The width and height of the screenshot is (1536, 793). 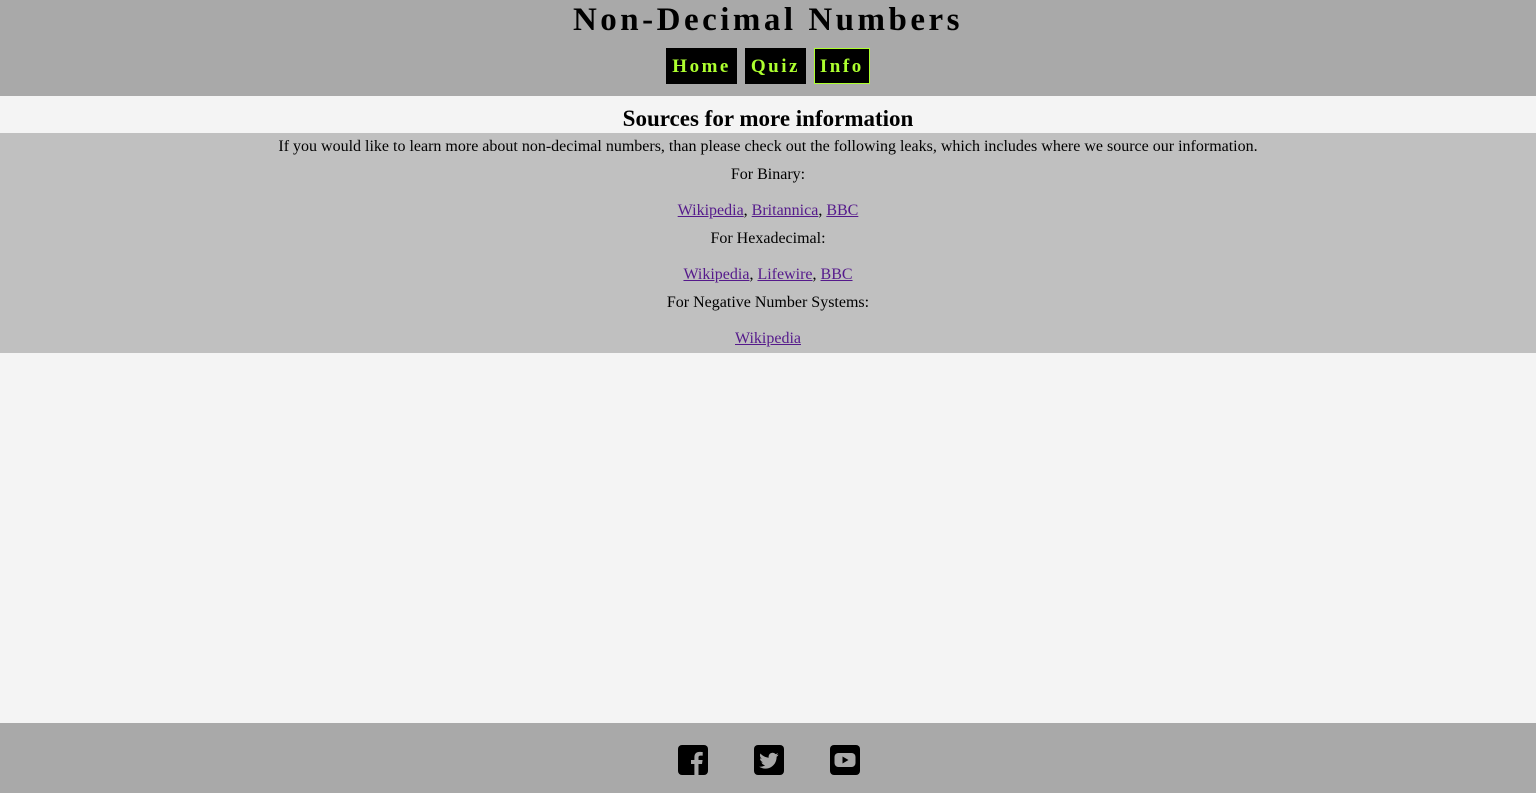 What do you see at coordinates (784, 274) in the screenshot?
I see `hex-lifewire-link: Lifewire` at bounding box center [784, 274].